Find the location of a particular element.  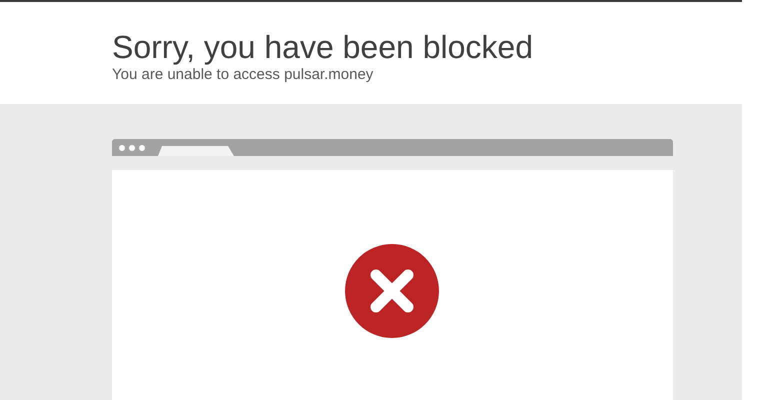

browser-tab-icon is located at coordinates (196, 151).